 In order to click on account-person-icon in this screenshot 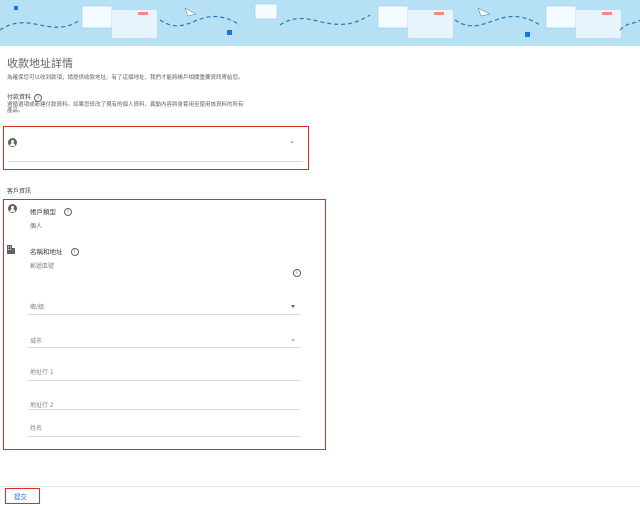, I will do `click(12, 208)`.